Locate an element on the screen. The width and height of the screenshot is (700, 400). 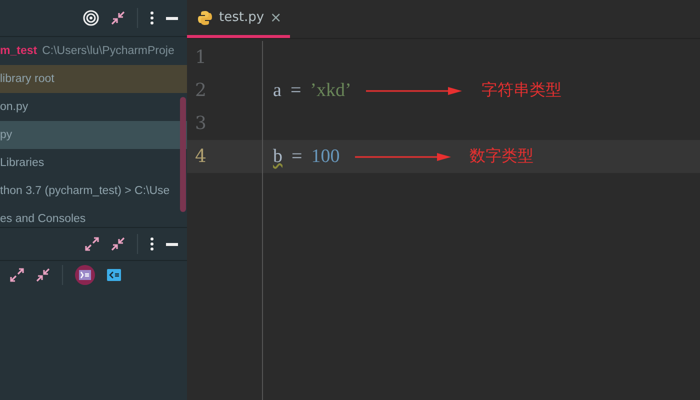
project-path: C:\Users\lu\PycharmProje is located at coordinates (108, 51).